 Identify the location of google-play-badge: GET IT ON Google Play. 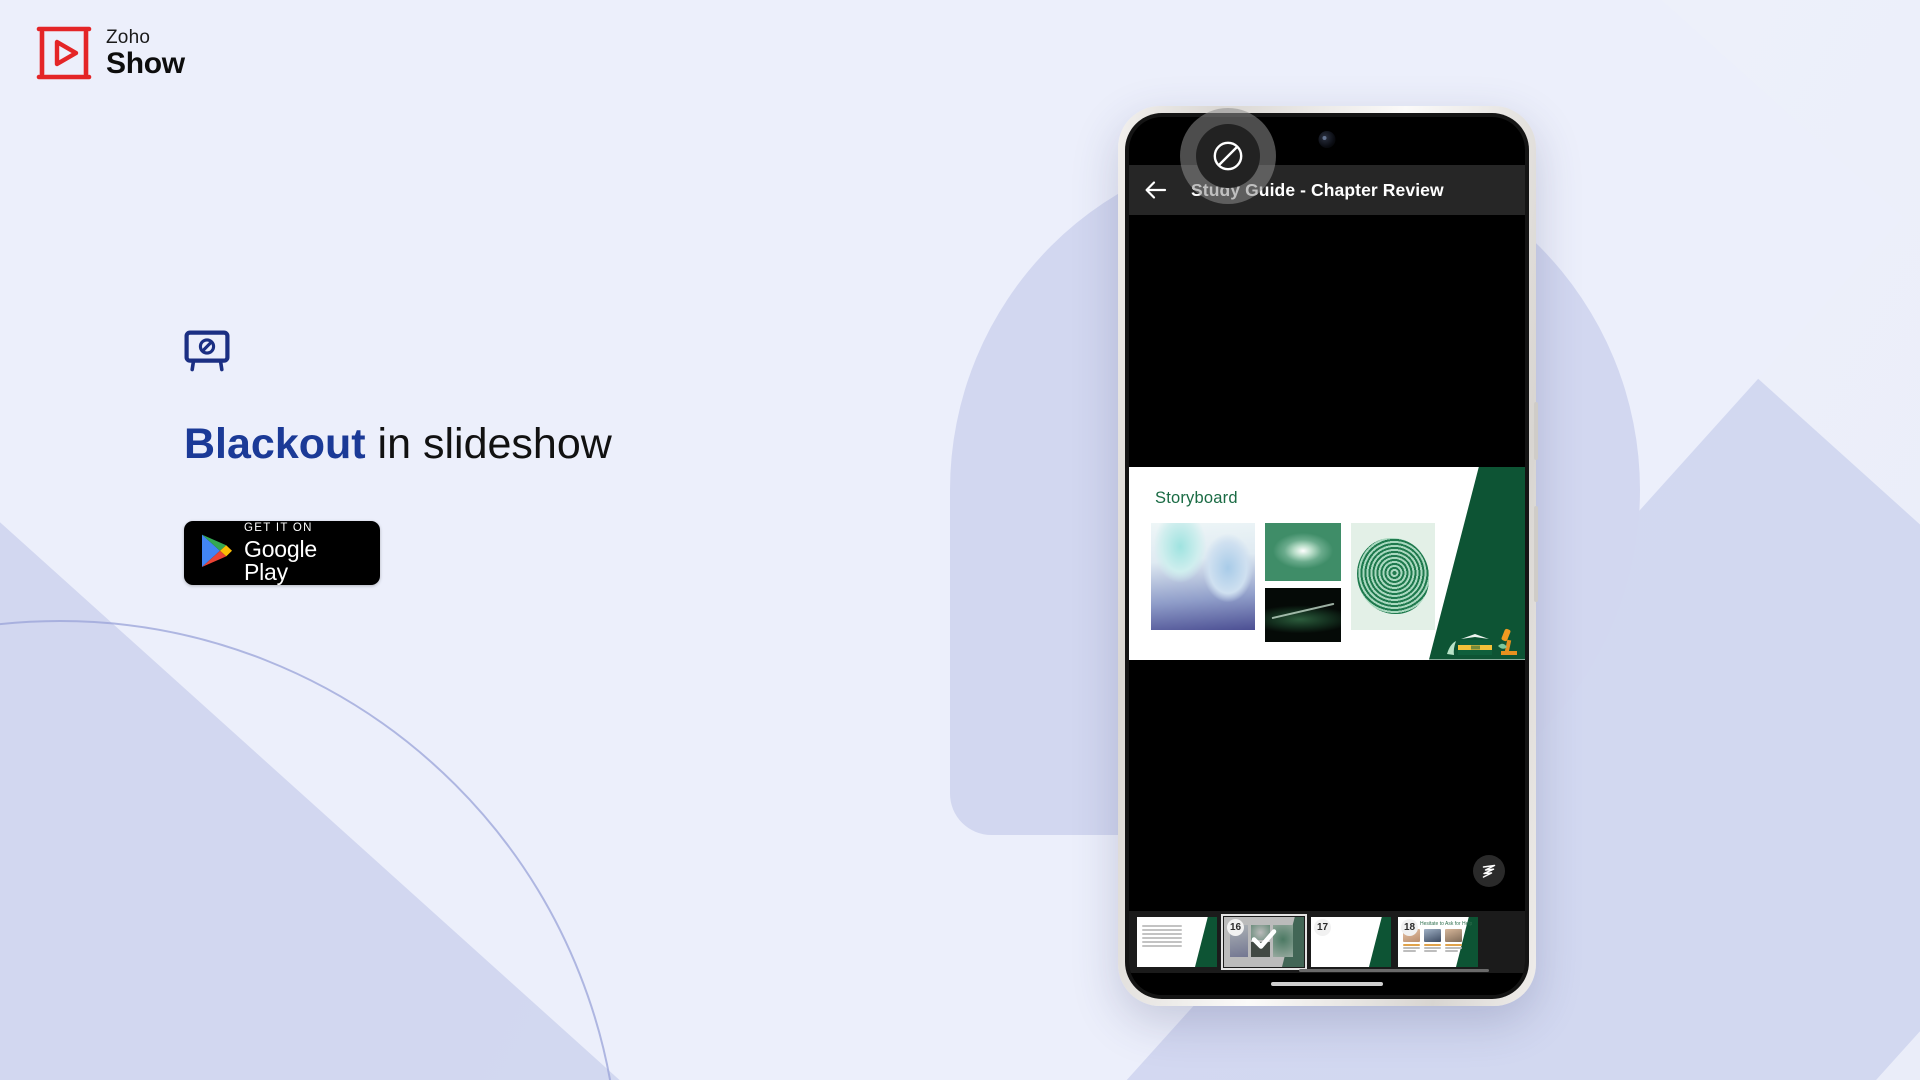
(282, 553).